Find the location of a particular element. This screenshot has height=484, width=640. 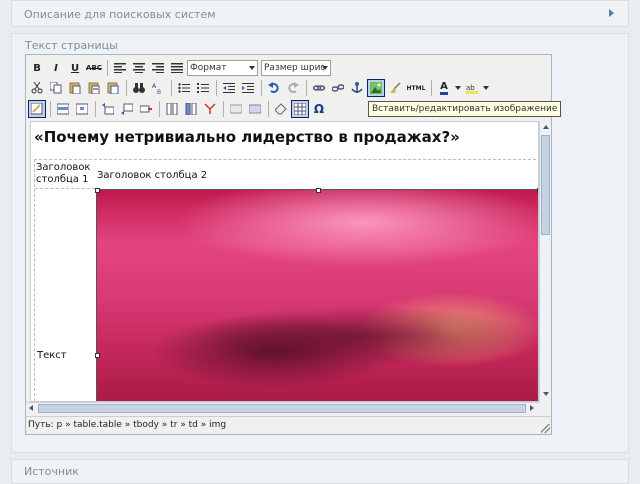

cleanup-button is located at coordinates (395, 88).